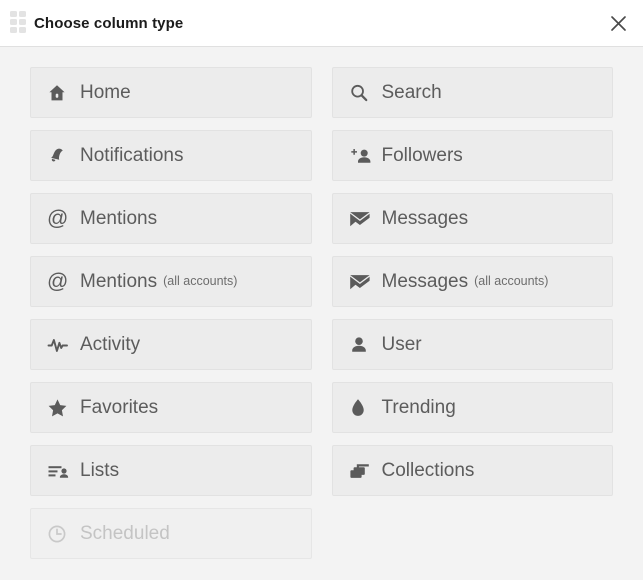 This screenshot has height=580, width=643. I want to click on column-type-label: Lists, so click(100, 470).